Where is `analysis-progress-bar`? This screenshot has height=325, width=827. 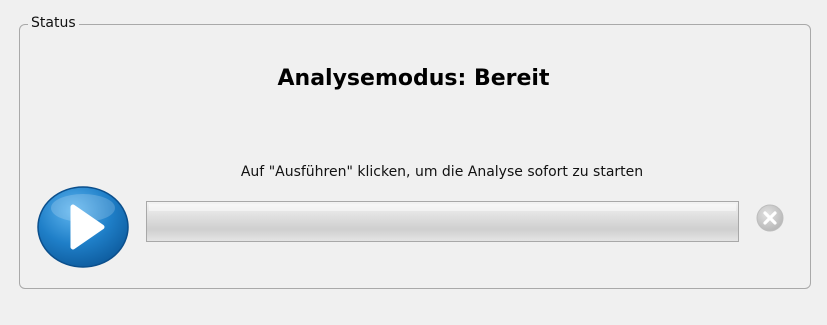
analysis-progress-bar is located at coordinates (442, 221).